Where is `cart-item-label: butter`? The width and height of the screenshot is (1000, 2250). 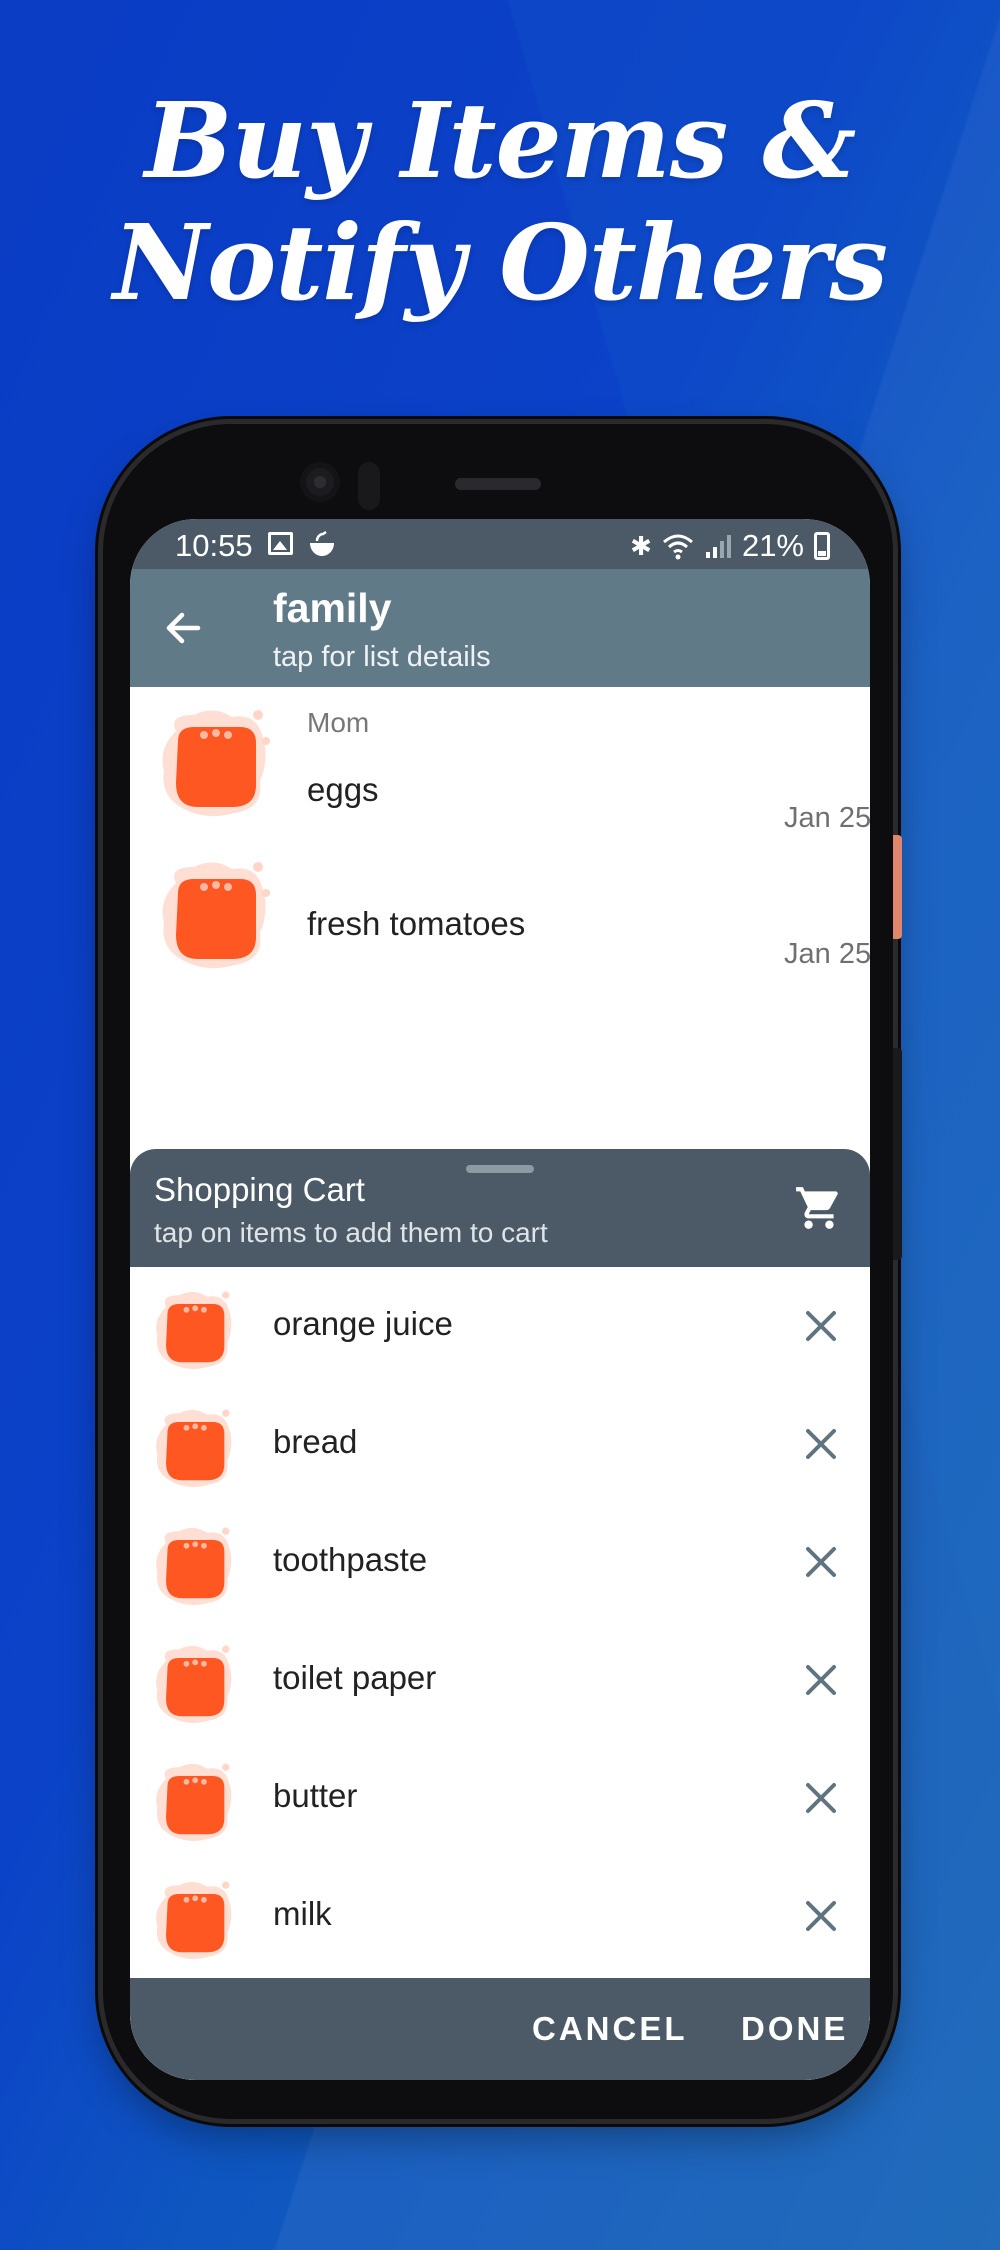 cart-item-label: butter is located at coordinates (315, 1795).